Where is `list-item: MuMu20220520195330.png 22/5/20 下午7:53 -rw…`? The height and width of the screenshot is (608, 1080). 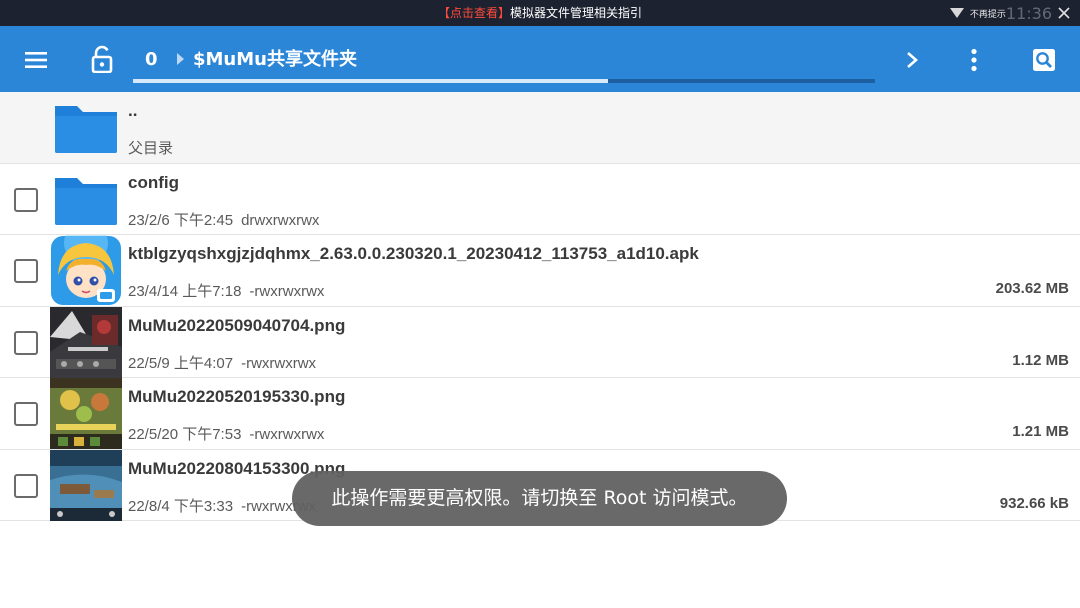 list-item: MuMu20220520195330.png 22/5/20 下午7:53 -rw… is located at coordinates (540, 414).